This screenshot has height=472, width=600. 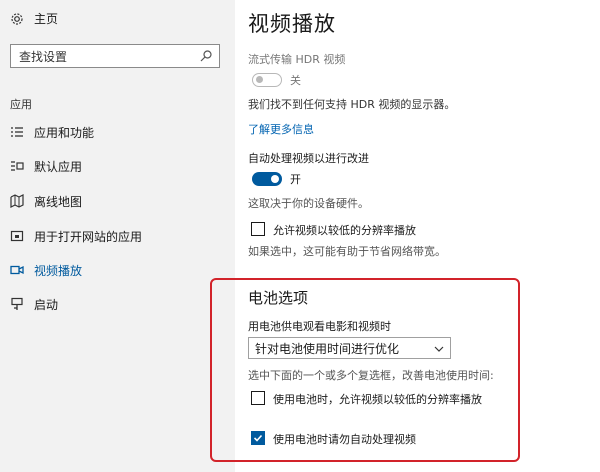 I want to click on low-res-label: 允许视频以较低的分辨率播放, so click(x=344, y=230).